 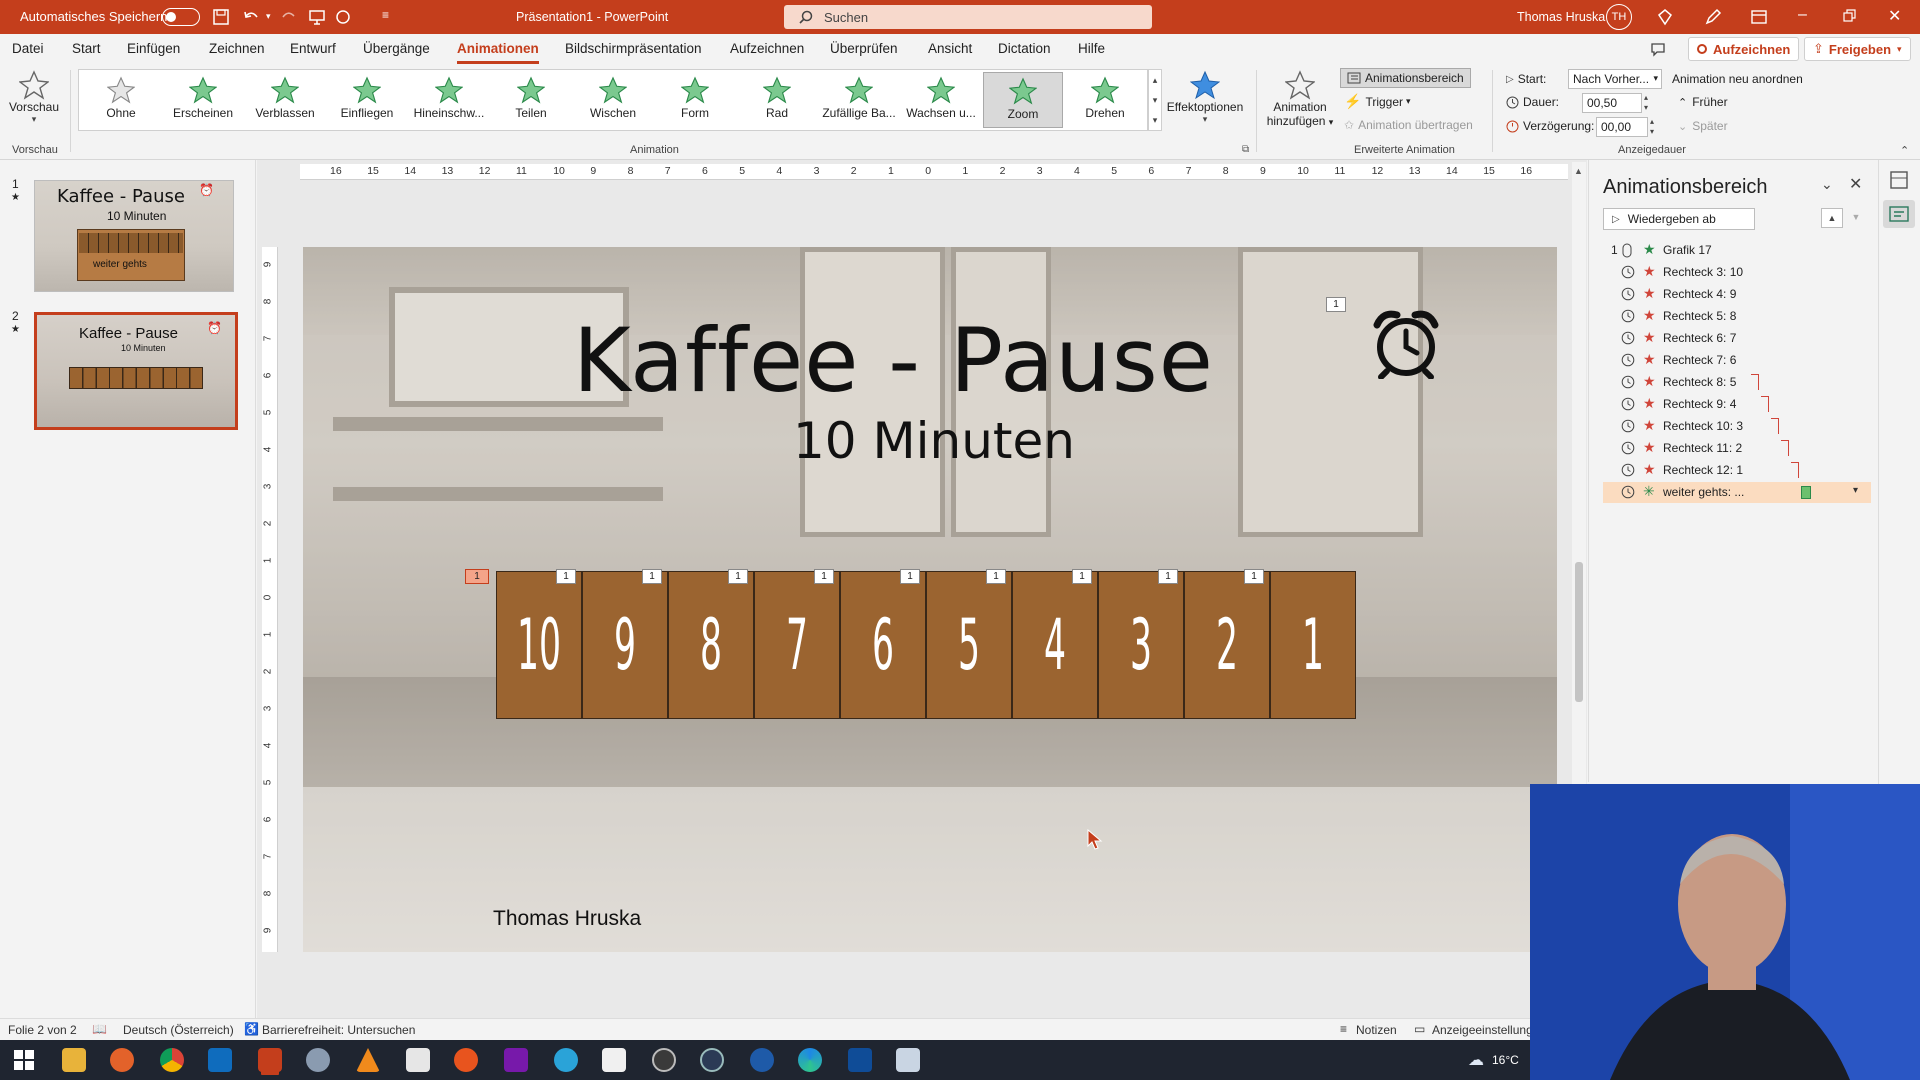 I want to click on countdown-box-7: 7, so click(x=797, y=645).